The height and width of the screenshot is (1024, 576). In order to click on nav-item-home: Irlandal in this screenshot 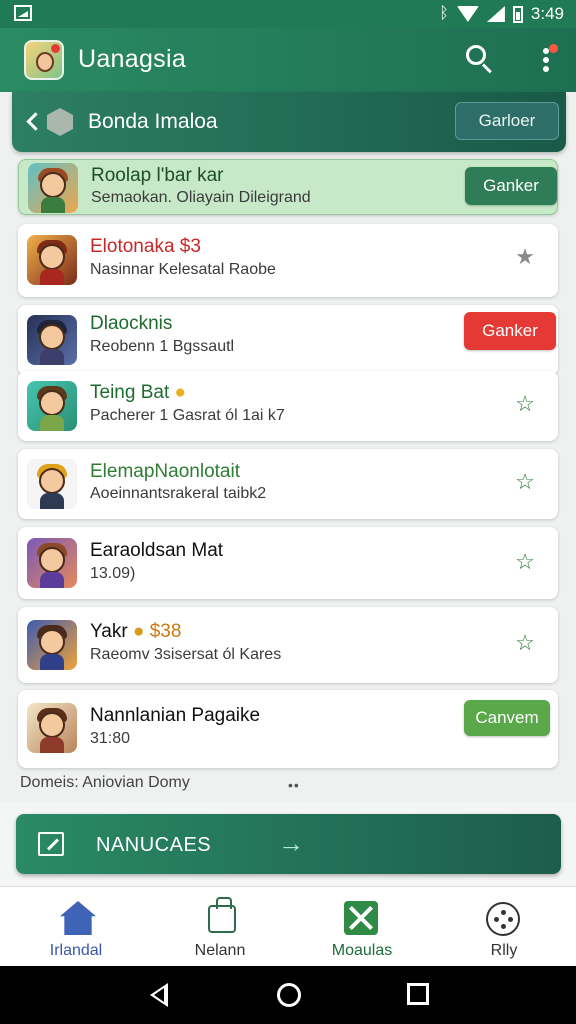, I will do `click(76, 927)`.